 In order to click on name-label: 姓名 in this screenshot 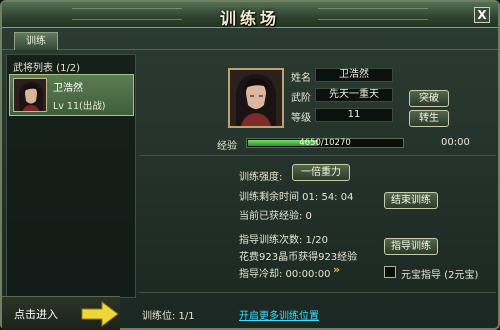, I will do `click(301, 78)`.